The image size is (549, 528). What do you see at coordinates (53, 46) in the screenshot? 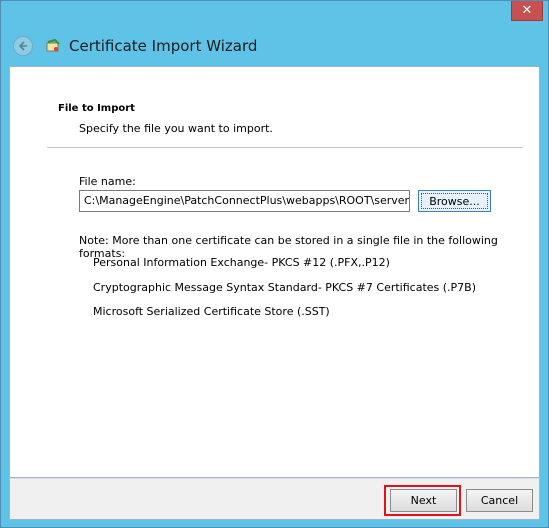
I see `certificate-wizard-icon` at bounding box center [53, 46].